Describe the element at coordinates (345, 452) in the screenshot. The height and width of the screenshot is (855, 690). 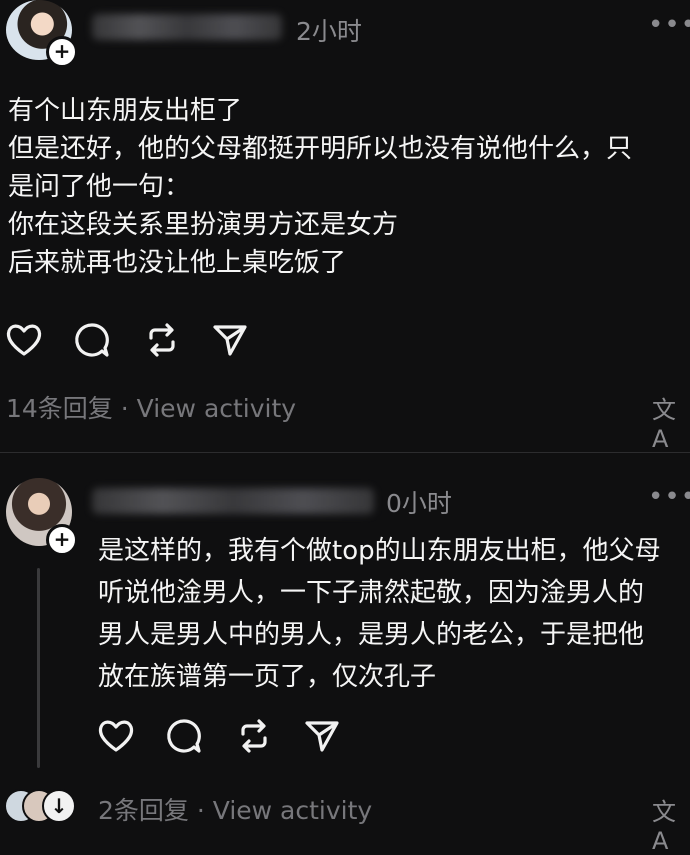
I see `post-divider` at that location.